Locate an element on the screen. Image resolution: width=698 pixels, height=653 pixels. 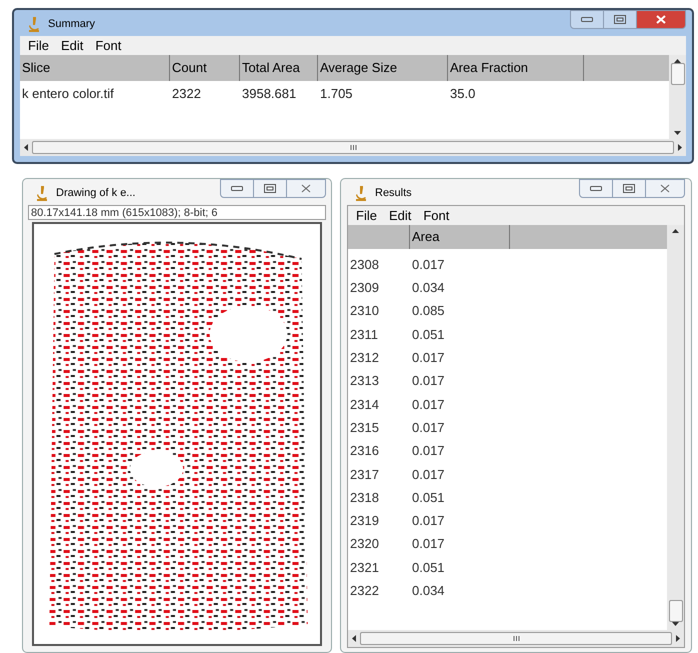
table-cell-text: k entero color.tif is located at coordinates (68, 94).